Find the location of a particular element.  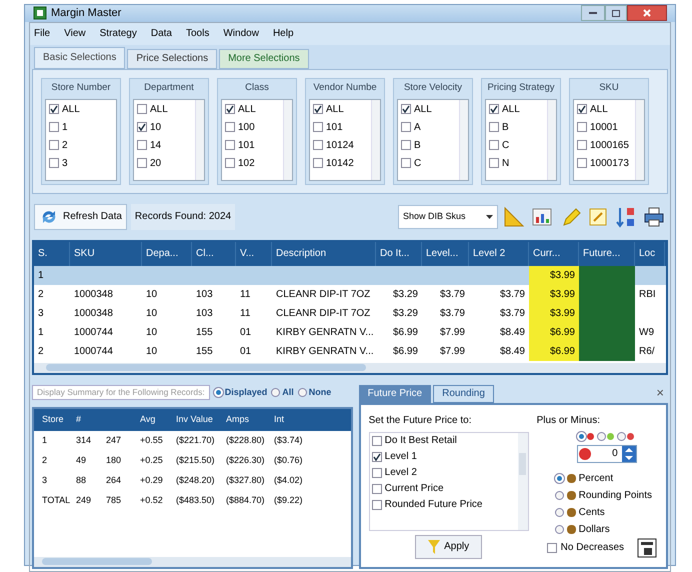

radio-label: Cents is located at coordinates (591, 512).